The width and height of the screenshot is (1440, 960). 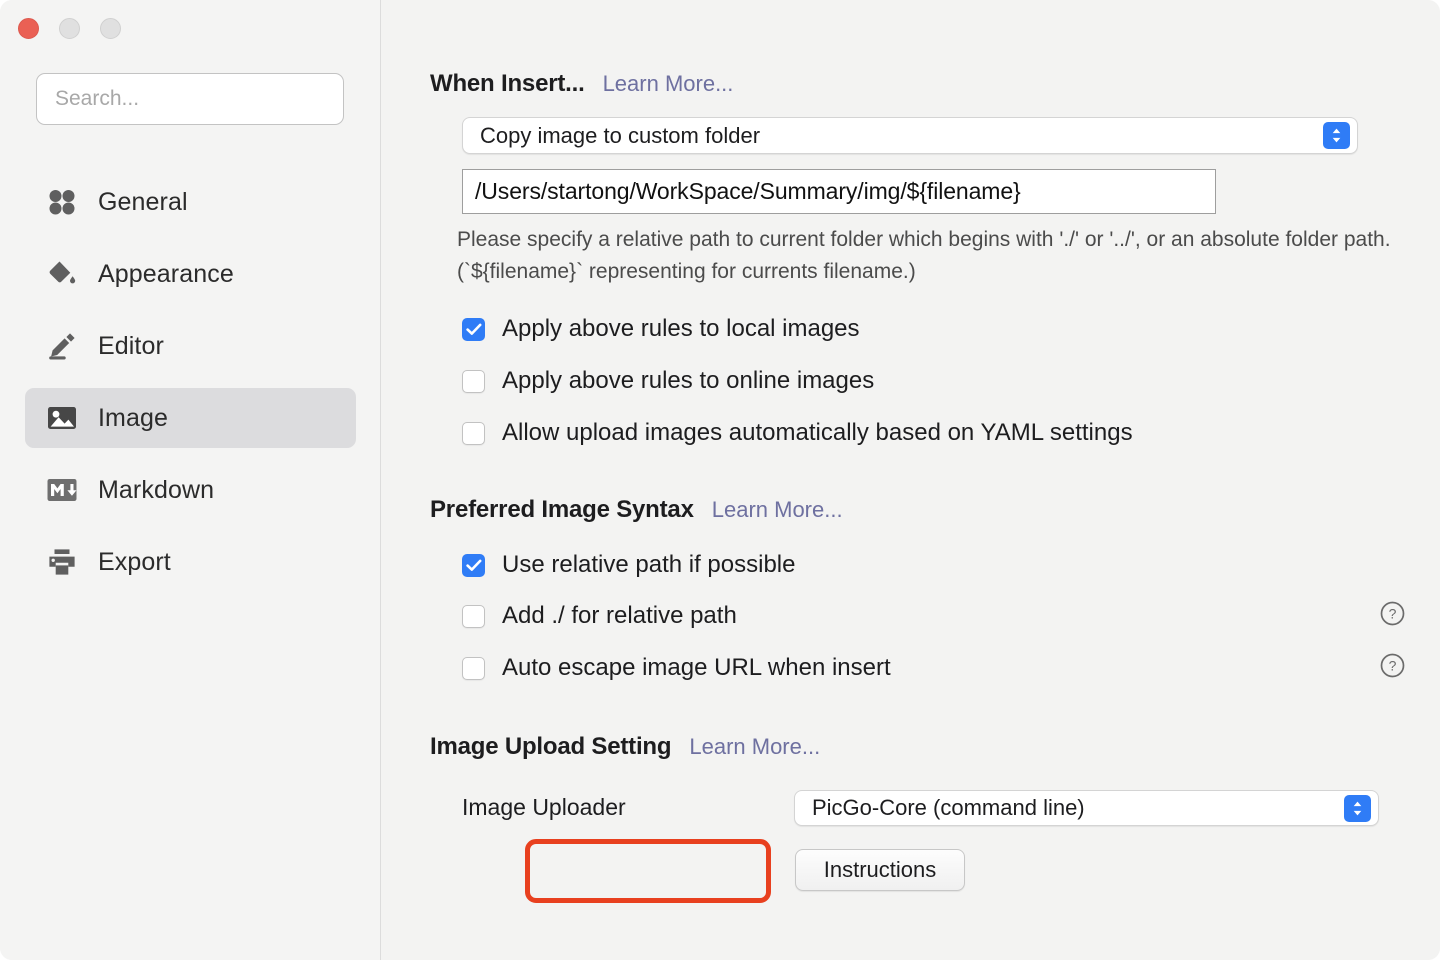 What do you see at coordinates (646, 870) in the screenshot?
I see `uploader-config-field` at bounding box center [646, 870].